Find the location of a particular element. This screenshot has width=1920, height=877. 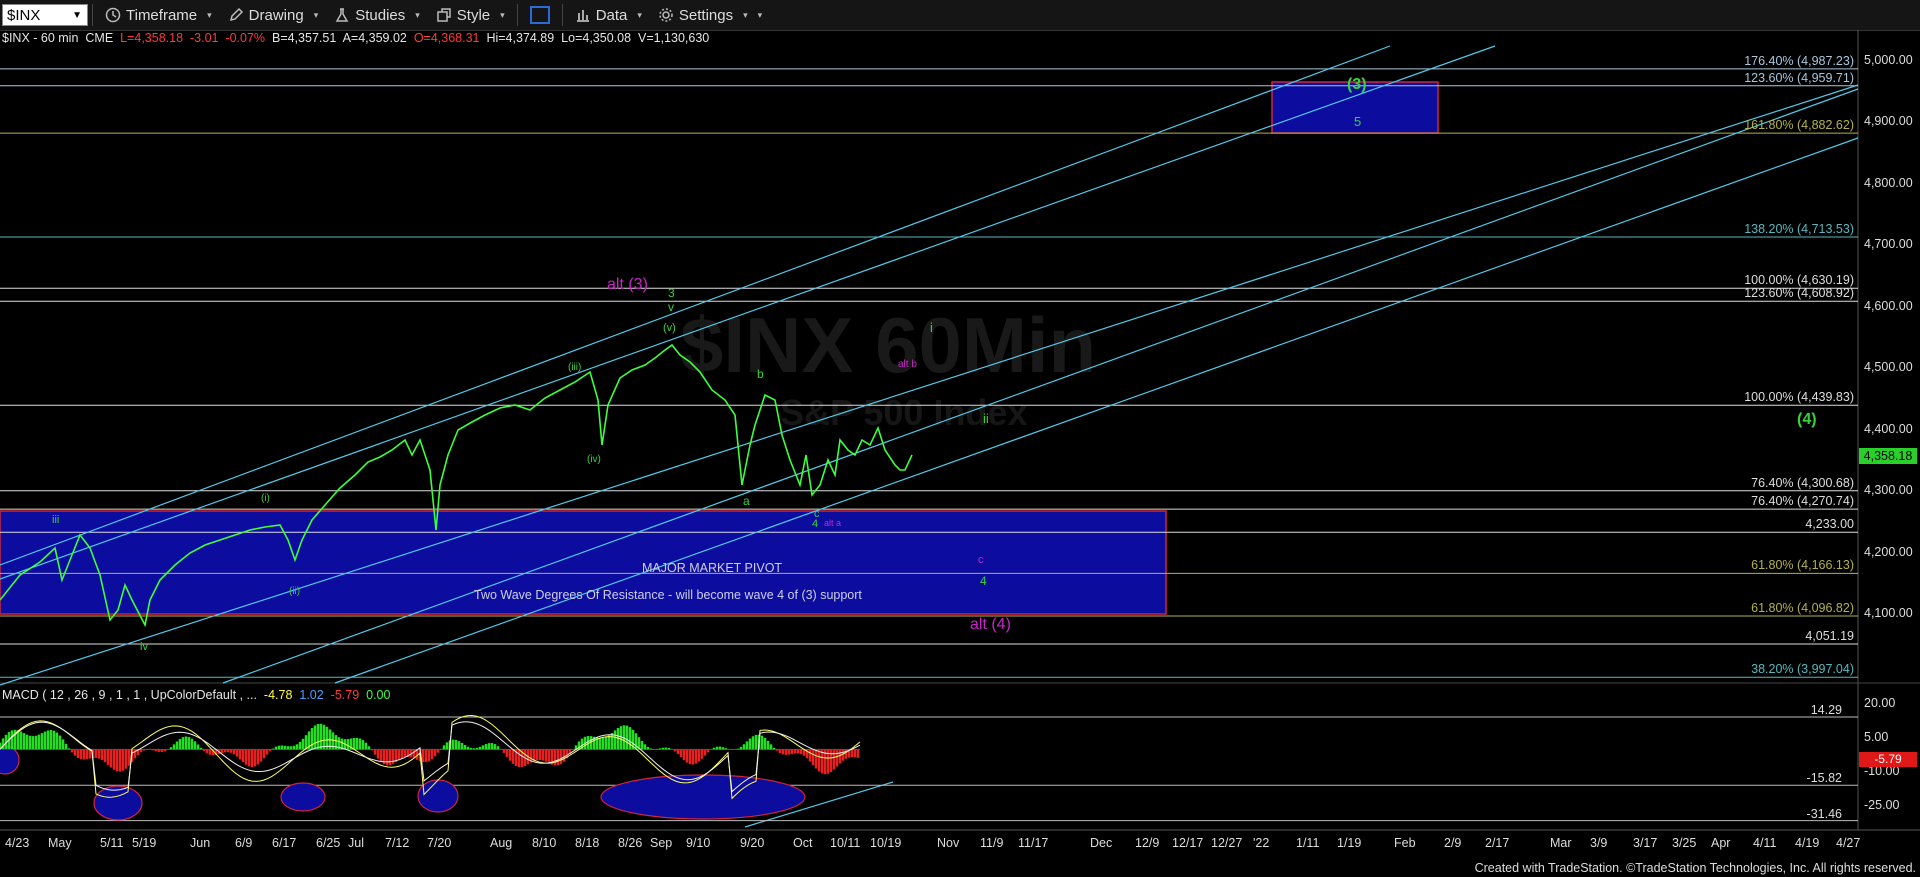

time-tick-label: 3/9 is located at coordinates (1599, 843).